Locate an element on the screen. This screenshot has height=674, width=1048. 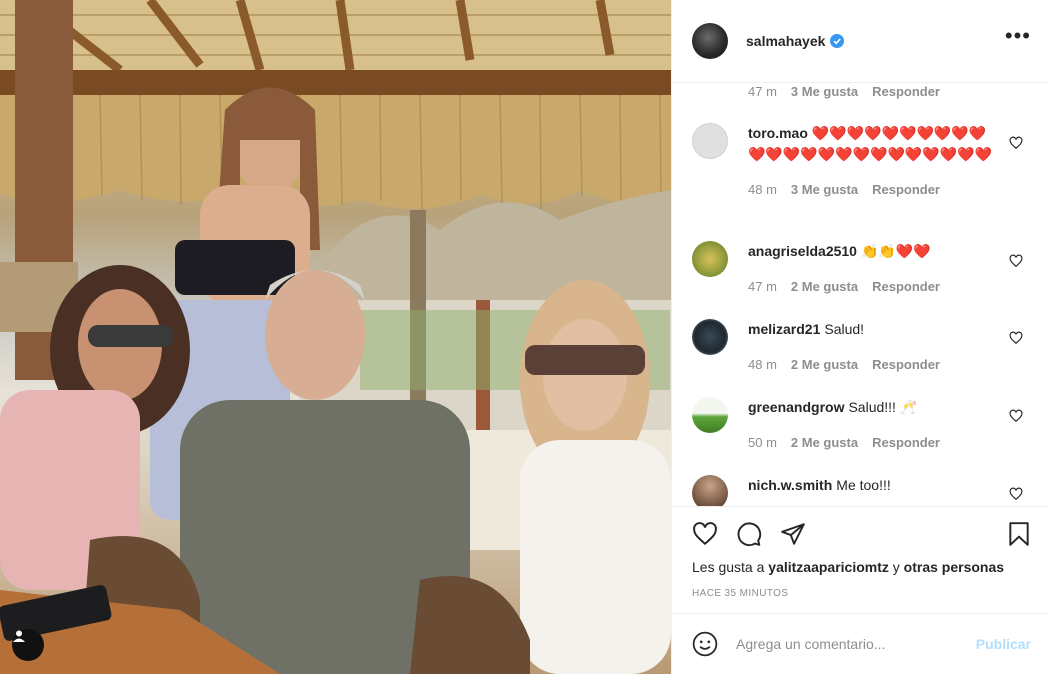
liker-username: yalitzaapariciomtz is located at coordinates (828, 567).